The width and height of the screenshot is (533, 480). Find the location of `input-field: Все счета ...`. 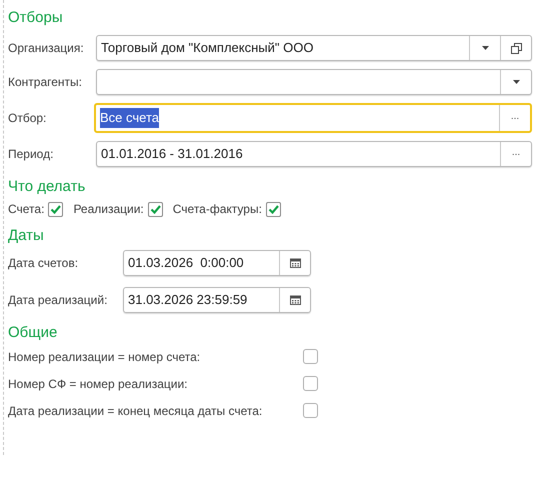

input-field: Все счета ... is located at coordinates (313, 118).